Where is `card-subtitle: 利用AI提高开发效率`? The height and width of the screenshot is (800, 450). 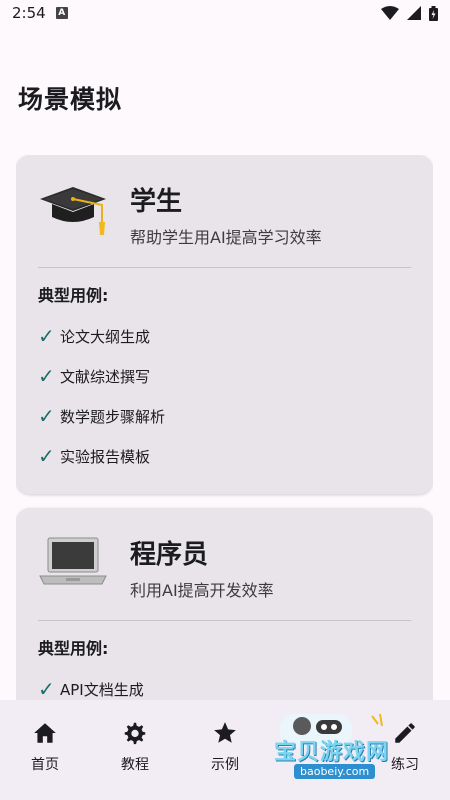 card-subtitle: 利用AI提高开发效率 is located at coordinates (202, 590).